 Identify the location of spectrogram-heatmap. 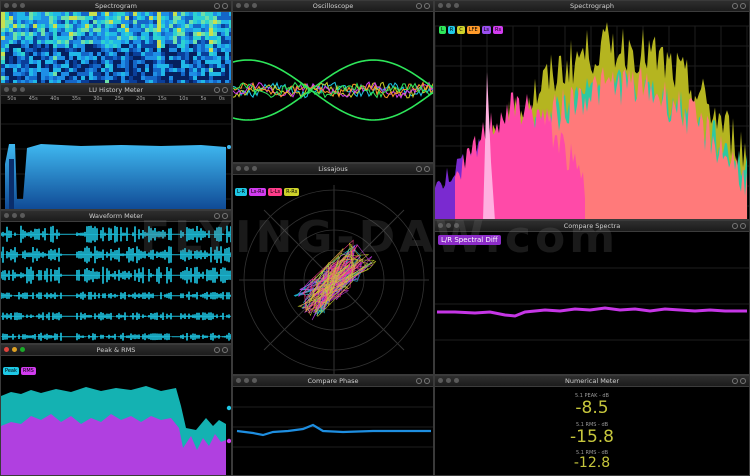
(116, 47).